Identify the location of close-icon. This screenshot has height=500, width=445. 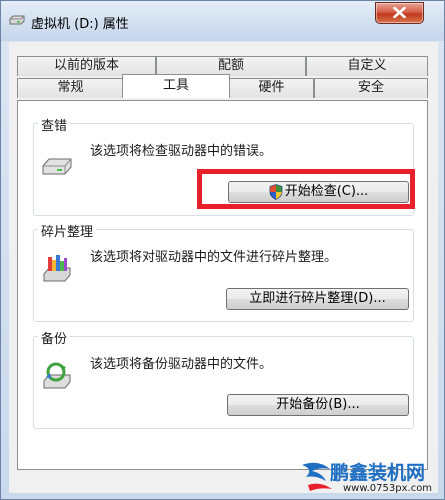
(399, 12).